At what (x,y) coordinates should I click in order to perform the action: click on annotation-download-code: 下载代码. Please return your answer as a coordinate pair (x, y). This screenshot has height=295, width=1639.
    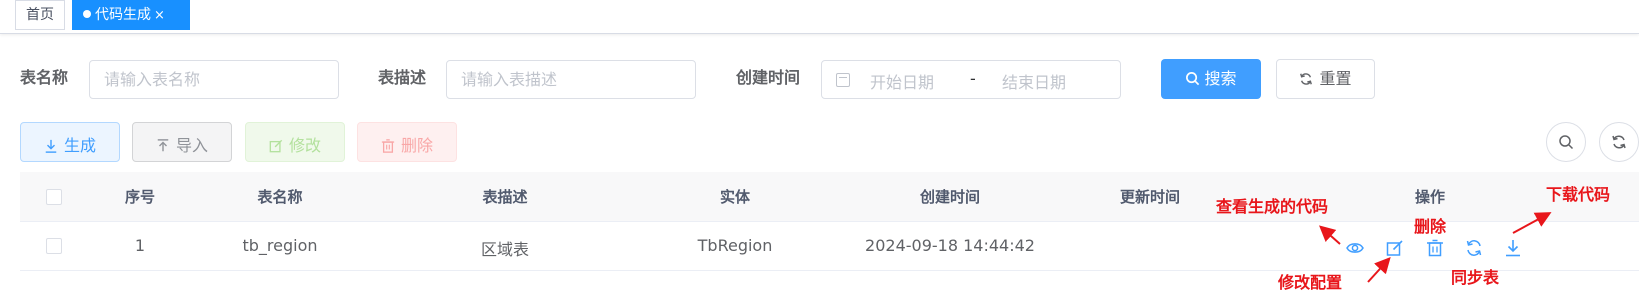
    Looking at the image, I should click on (1578, 194).